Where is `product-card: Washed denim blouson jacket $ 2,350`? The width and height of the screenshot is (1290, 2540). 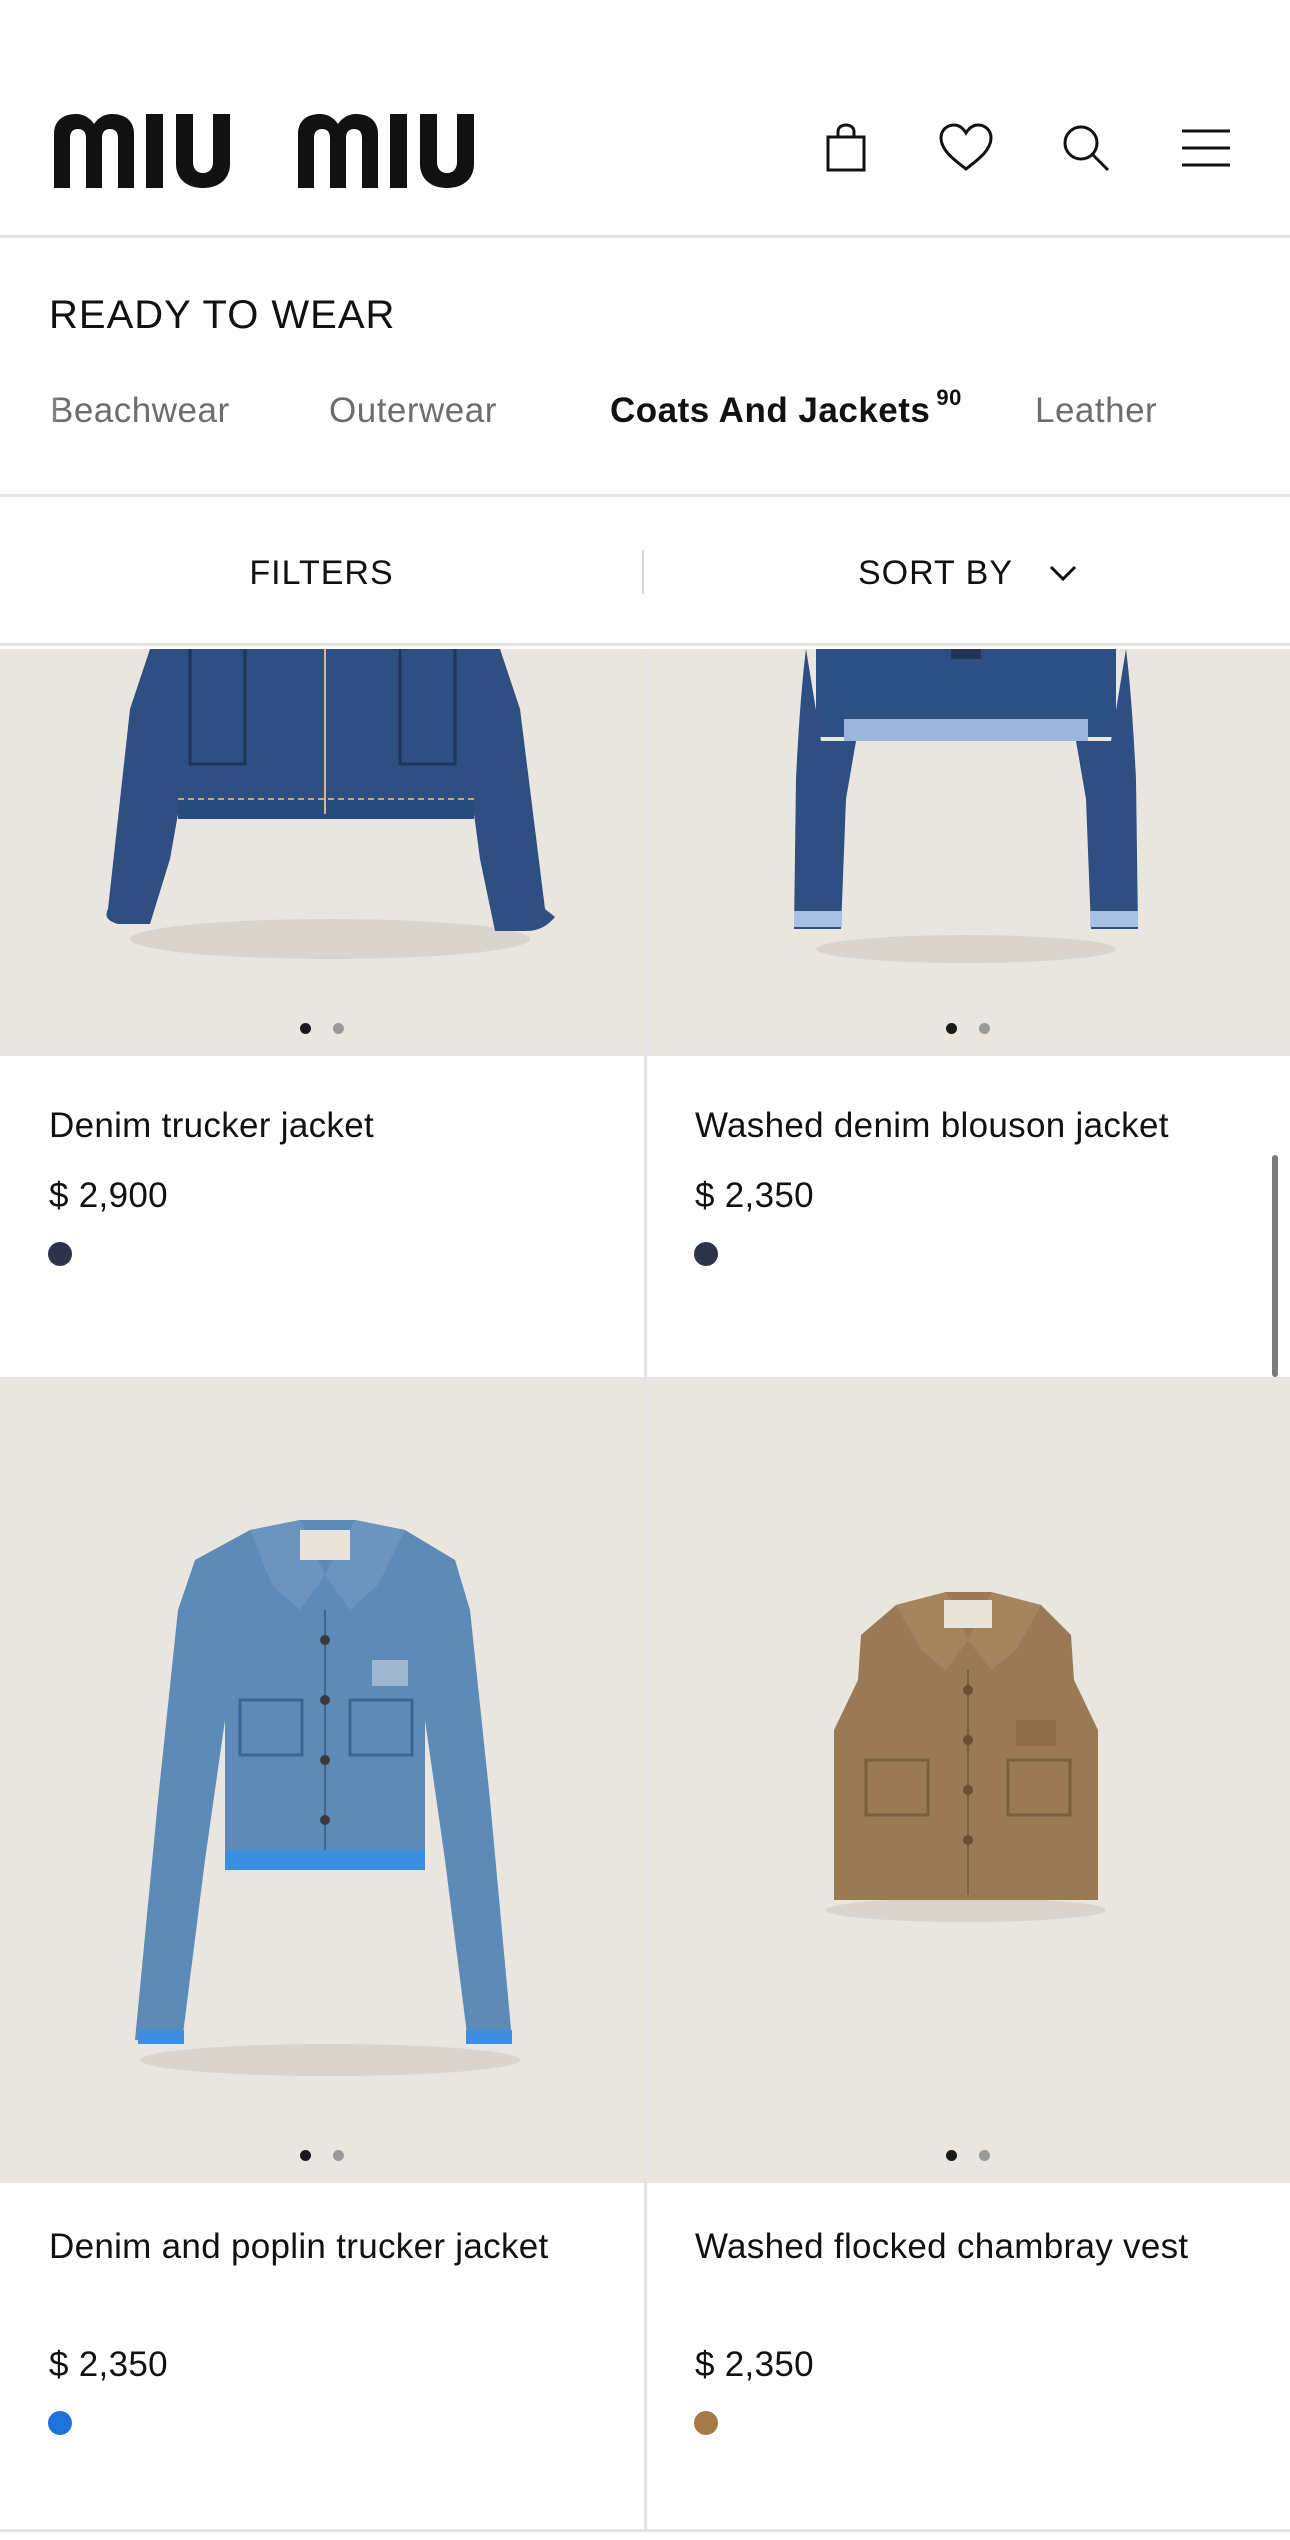 product-card: Washed denim blouson jacket $ 2,350 is located at coordinates (968, 1013).